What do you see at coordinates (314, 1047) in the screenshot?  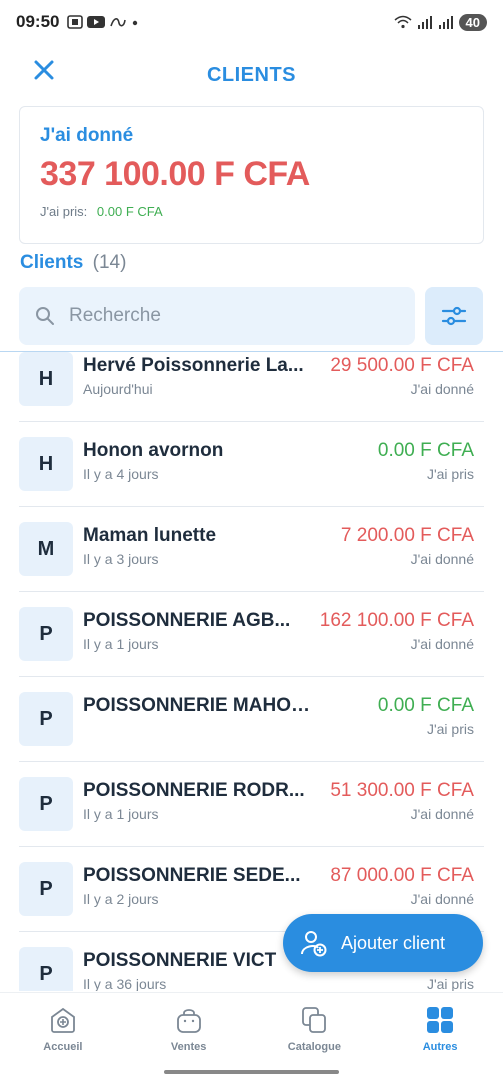 I see `nav-label-catalogue: Catalogue` at bounding box center [314, 1047].